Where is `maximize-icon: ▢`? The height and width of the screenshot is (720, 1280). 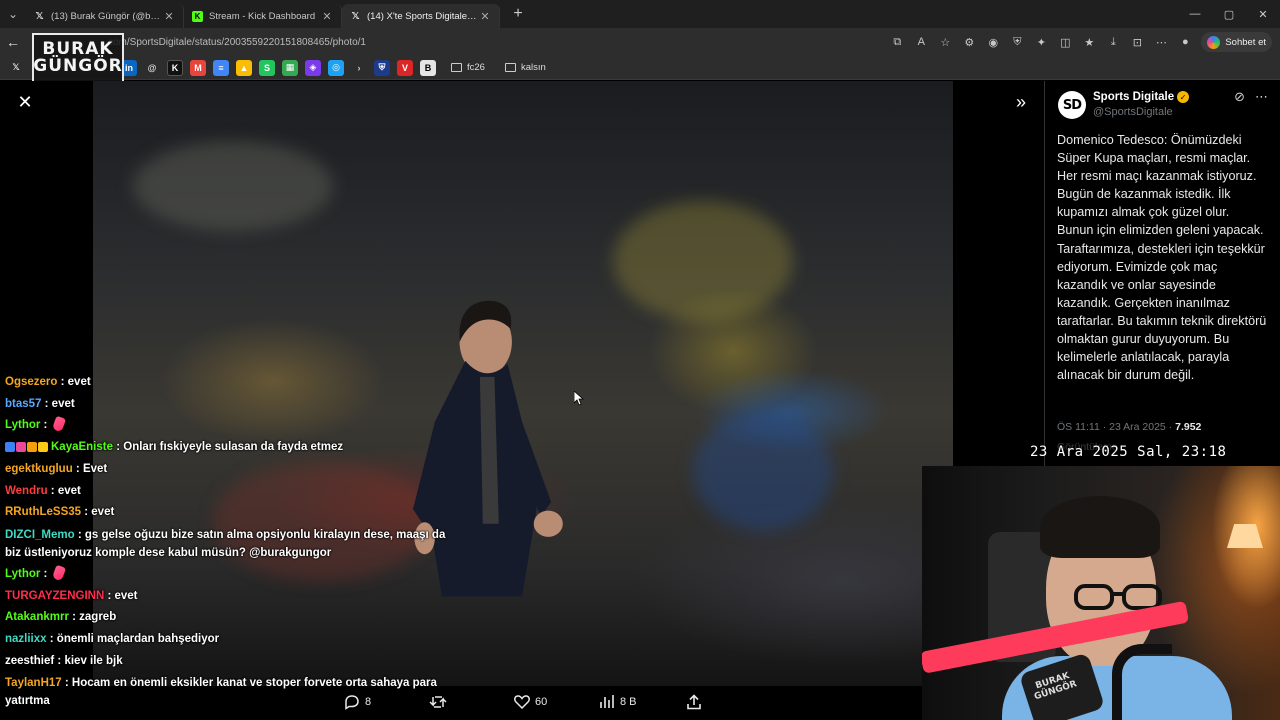 maximize-icon: ▢ is located at coordinates (1229, 14).